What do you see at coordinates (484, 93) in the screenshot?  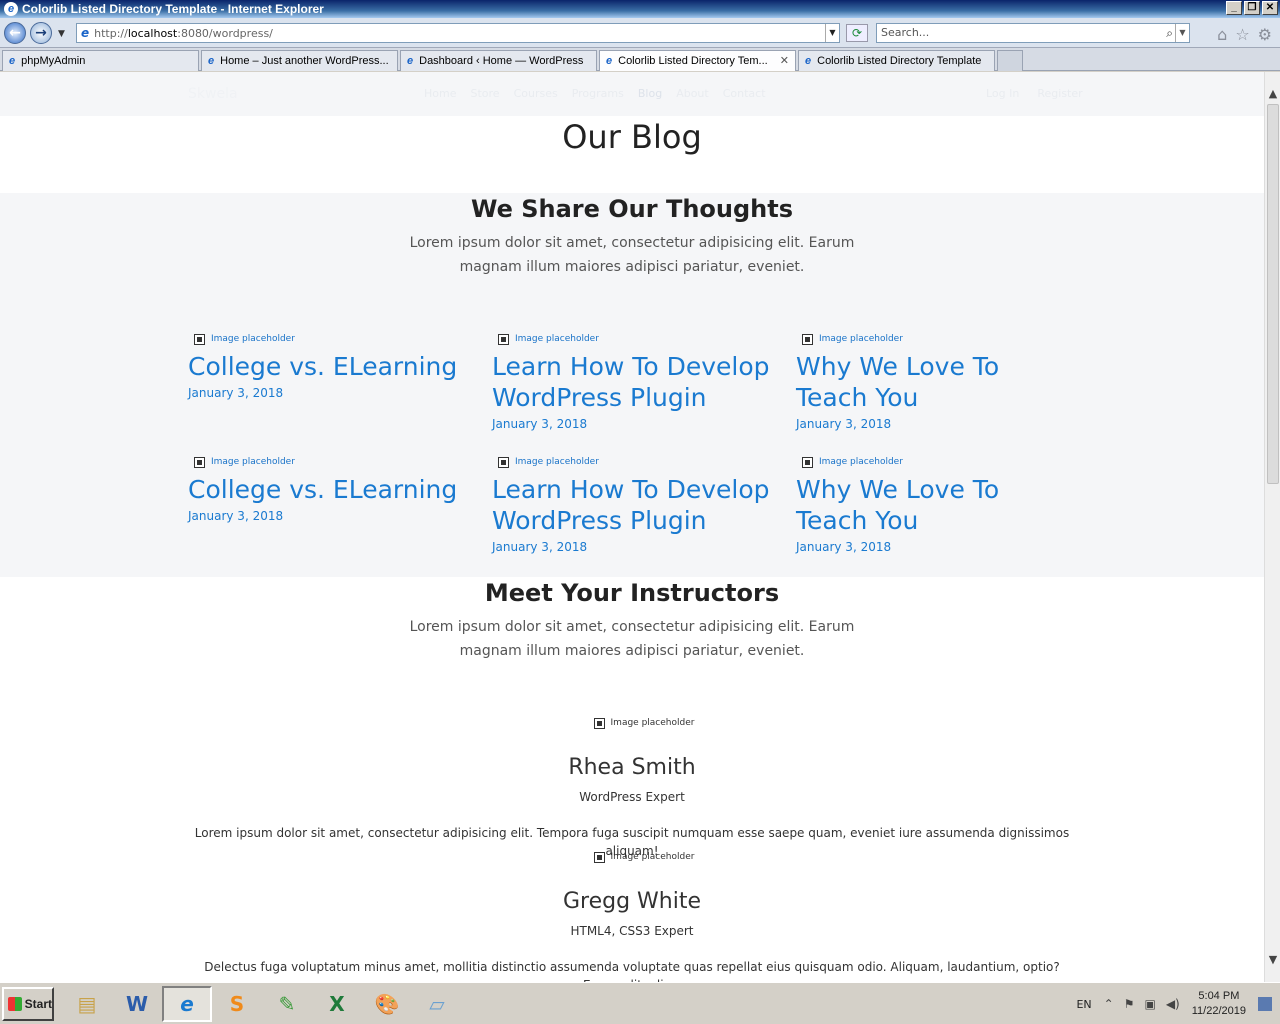 I see `menu-item-store: Store` at bounding box center [484, 93].